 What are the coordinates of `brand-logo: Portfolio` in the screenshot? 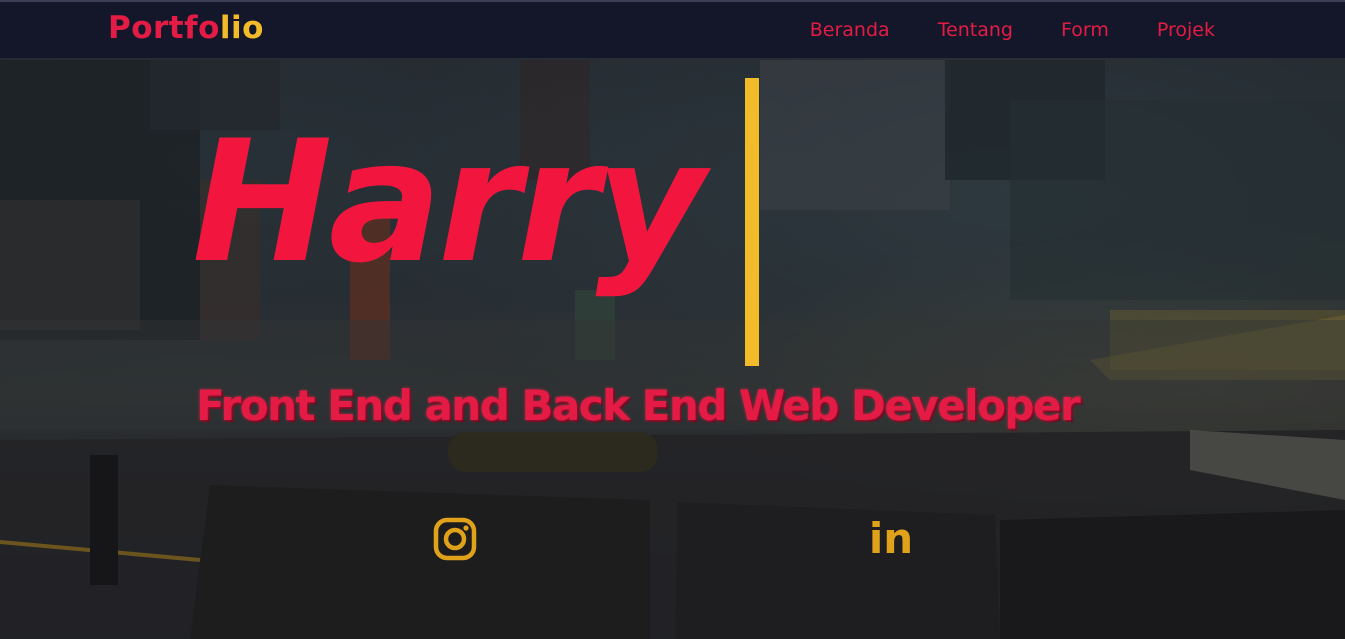 It's located at (186, 28).